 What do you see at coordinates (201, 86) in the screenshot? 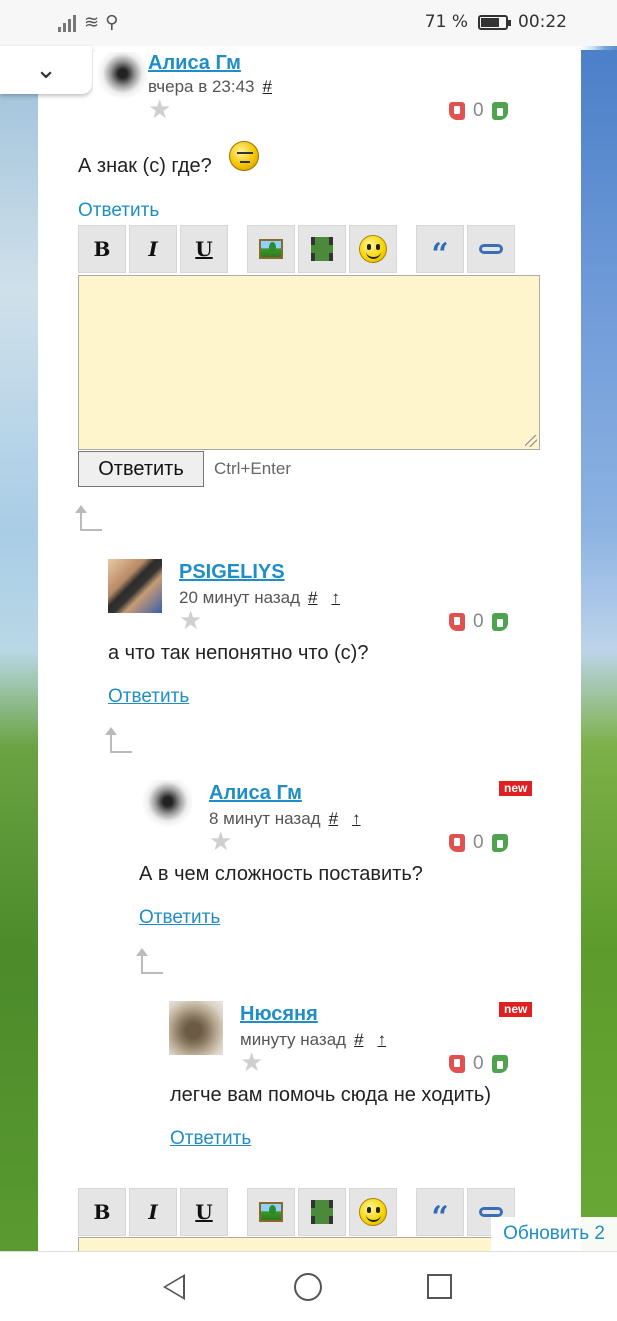
I see `comment-time: вчера в 23:43` at bounding box center [201, 86].